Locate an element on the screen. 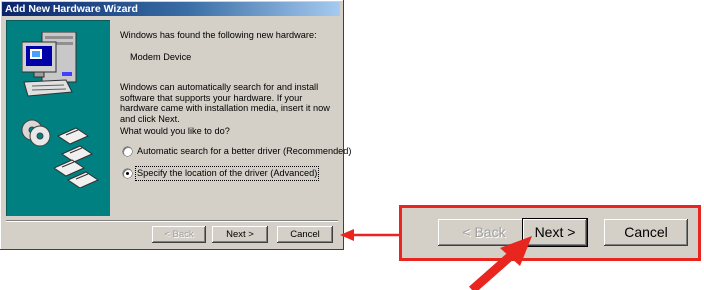 The width and height of the screenshot is (704, 290). pointer-arrow-icon is located at coordinates (500, 263).